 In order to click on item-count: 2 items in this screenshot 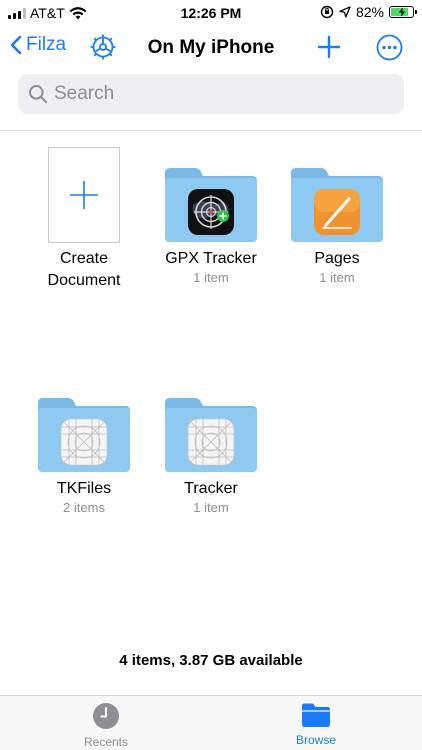, I will do `click(84, 507)`.